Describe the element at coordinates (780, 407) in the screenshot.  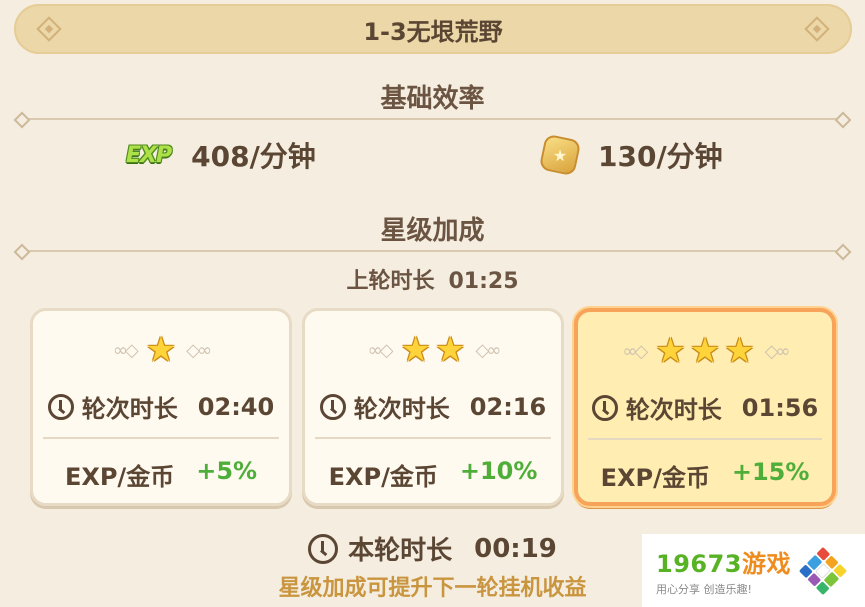
I see `duration-value: 01:56` at that location.